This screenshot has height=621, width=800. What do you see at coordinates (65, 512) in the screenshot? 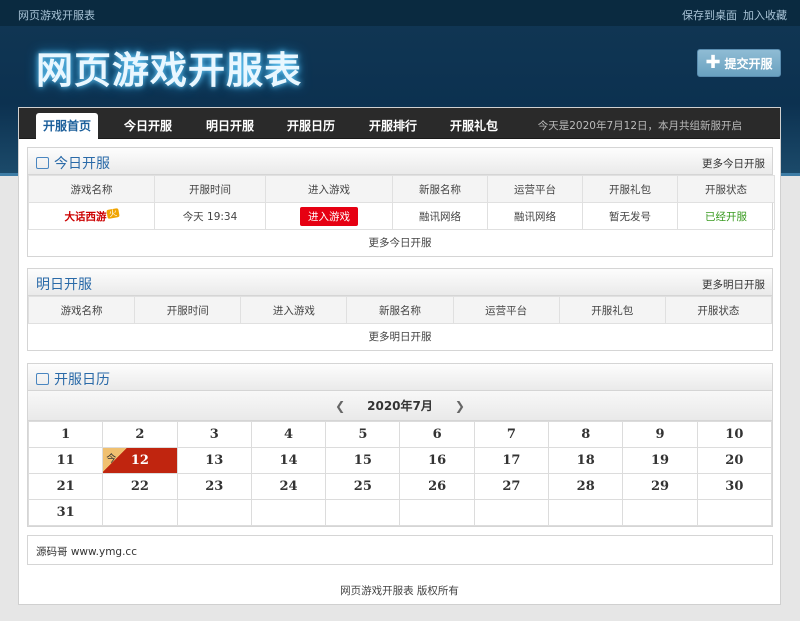
I see `calendar-day: 31` at bounding box center [65, 512].